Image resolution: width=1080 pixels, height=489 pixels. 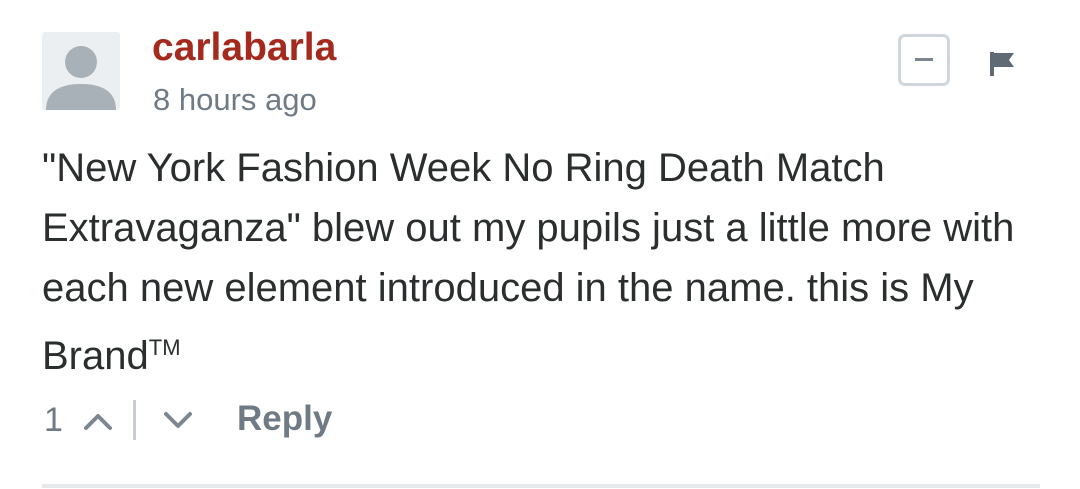 What do you see at coordinates (541, 486) in the screenshot?
I see `comment-separator` at bounding box center [541, 486].